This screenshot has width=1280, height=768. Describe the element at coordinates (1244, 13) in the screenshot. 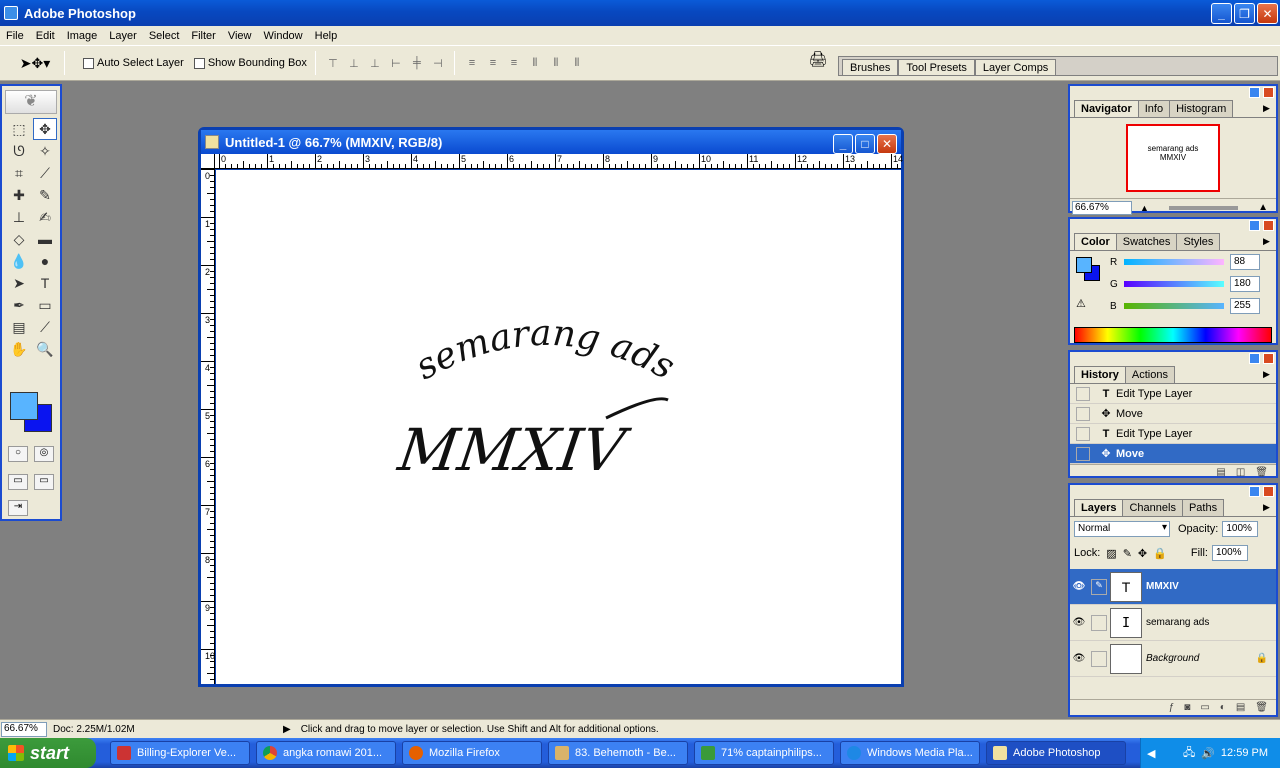

I see `restore-button: ❐` at that location.